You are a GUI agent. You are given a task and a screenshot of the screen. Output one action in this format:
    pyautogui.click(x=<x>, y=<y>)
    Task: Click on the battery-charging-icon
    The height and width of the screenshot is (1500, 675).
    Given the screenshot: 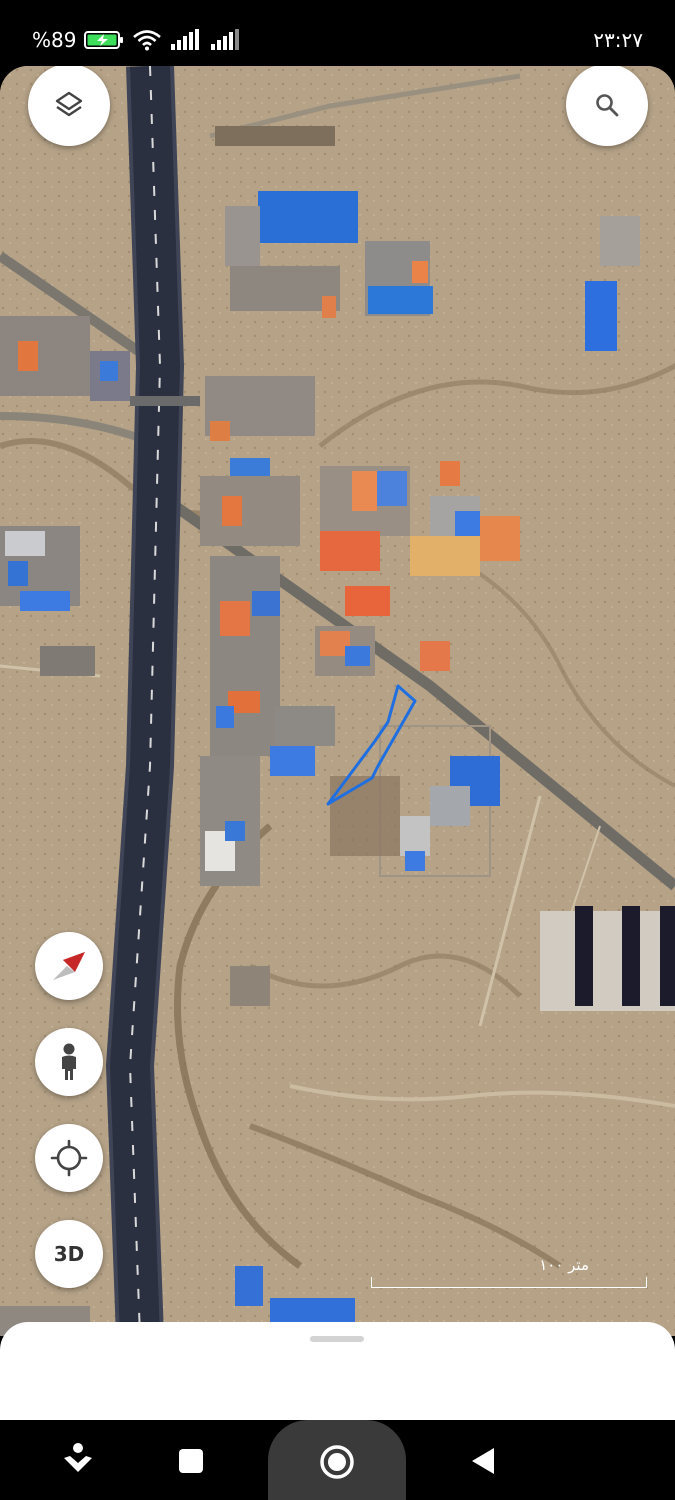 What is the action you would take?
    pyautogui.click(x=104, y=40)
    